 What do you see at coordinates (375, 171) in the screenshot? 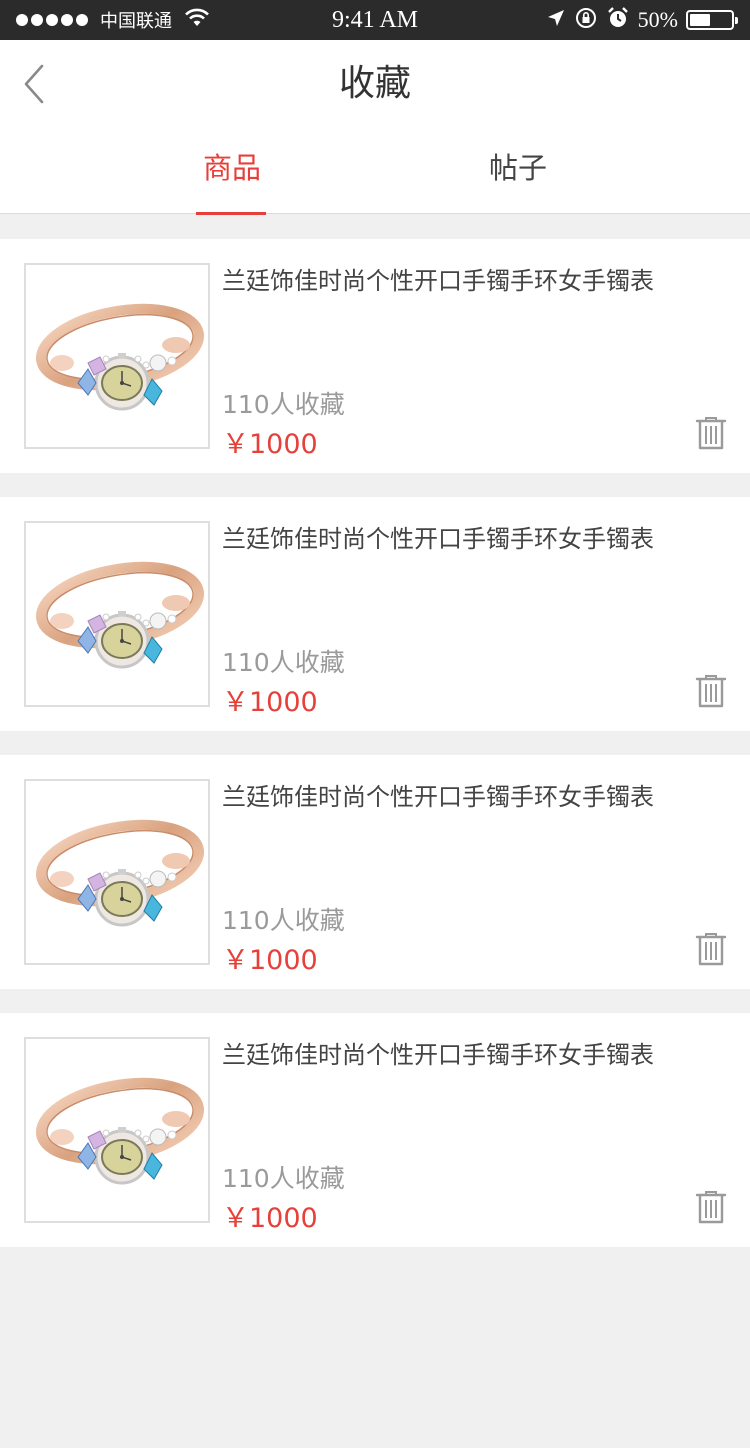
I see `tab-bar: 商品 帖子` at bounding box center [375, 171].